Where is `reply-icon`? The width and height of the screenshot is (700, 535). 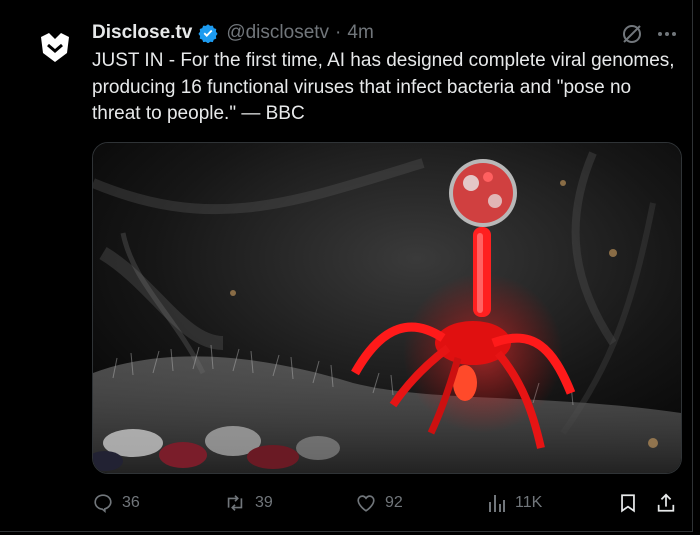
reply-icon is located at coordinates (103, 504).